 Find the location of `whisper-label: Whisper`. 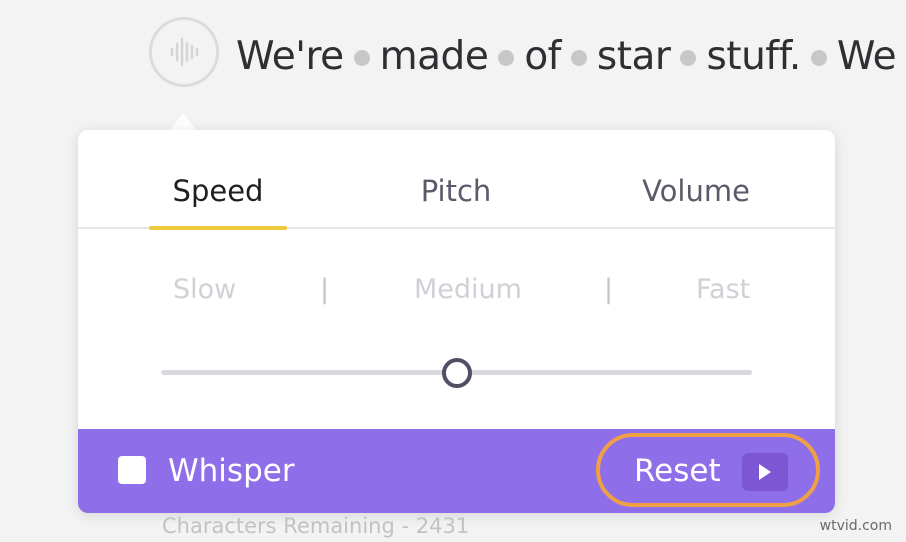

whisper-label: Whisper is located at coordinates (231, 471).